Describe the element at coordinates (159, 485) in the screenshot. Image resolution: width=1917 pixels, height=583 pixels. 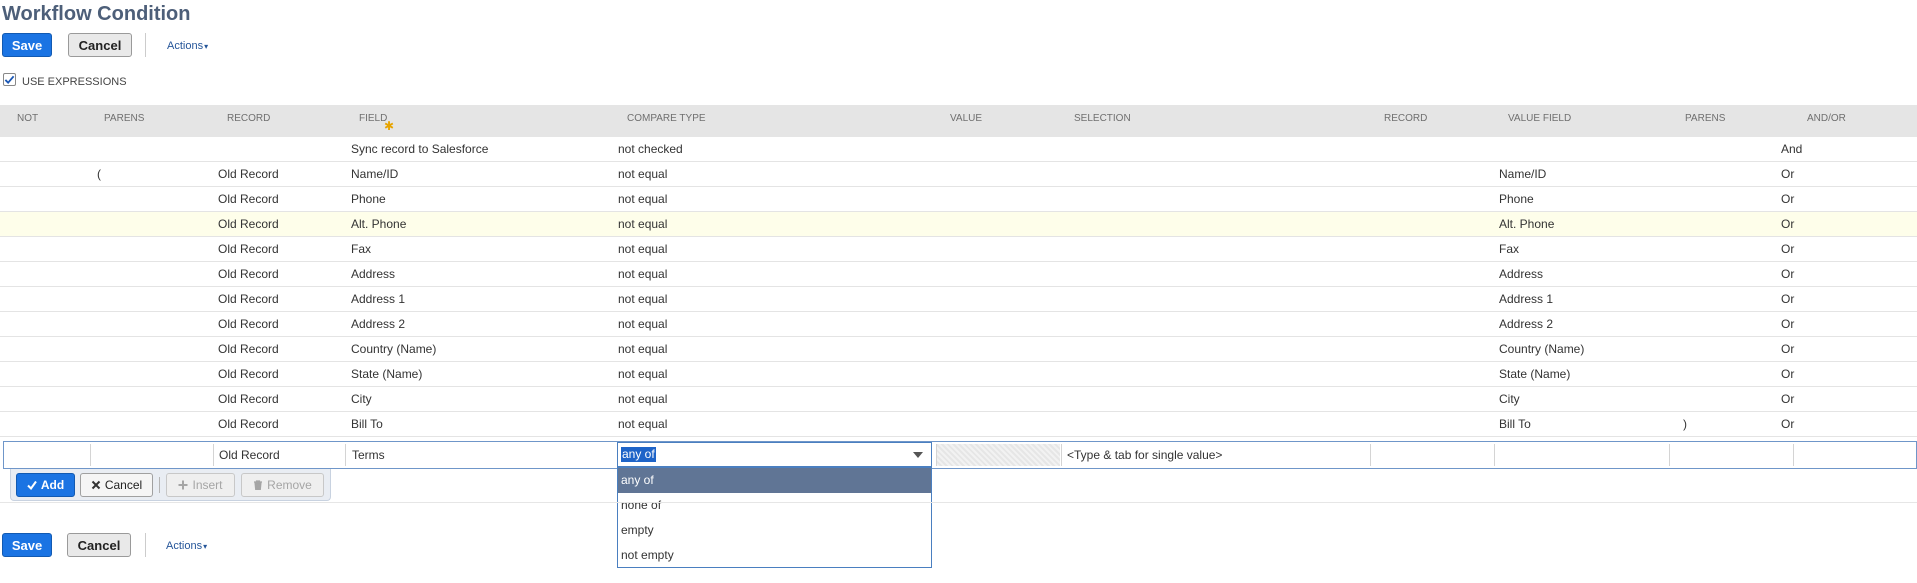
I see `controls-divider` at that location.